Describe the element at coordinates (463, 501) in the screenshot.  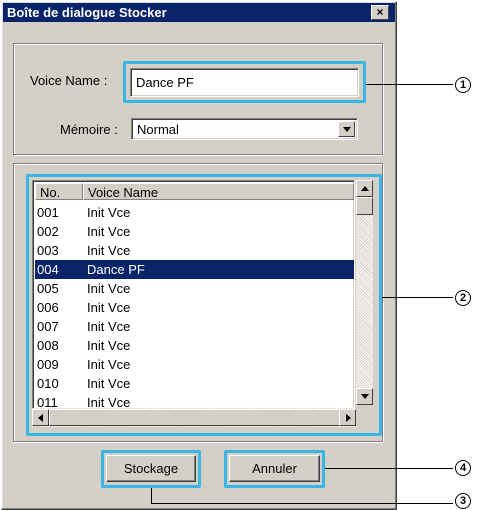
I see `callout-number-3: 3` at that location.